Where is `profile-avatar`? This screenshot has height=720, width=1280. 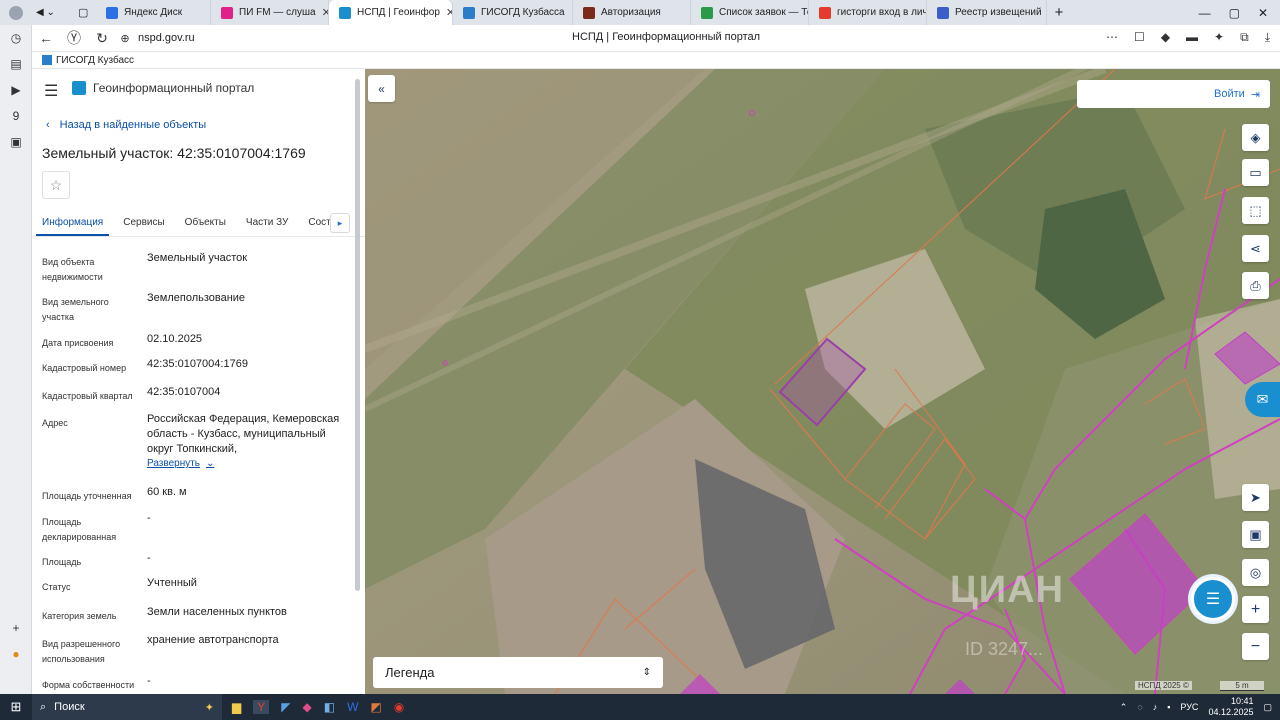 profile-avatar is located at coordinates (16, 12).